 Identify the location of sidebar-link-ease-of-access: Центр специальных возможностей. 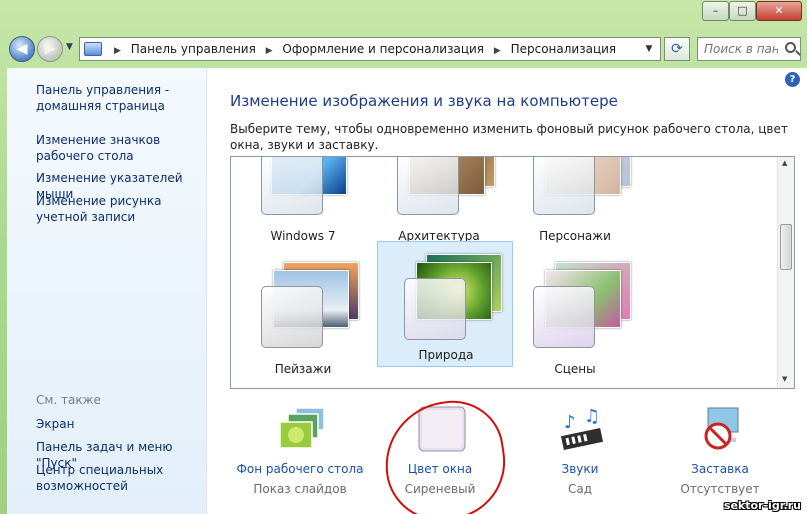
(121, 478).